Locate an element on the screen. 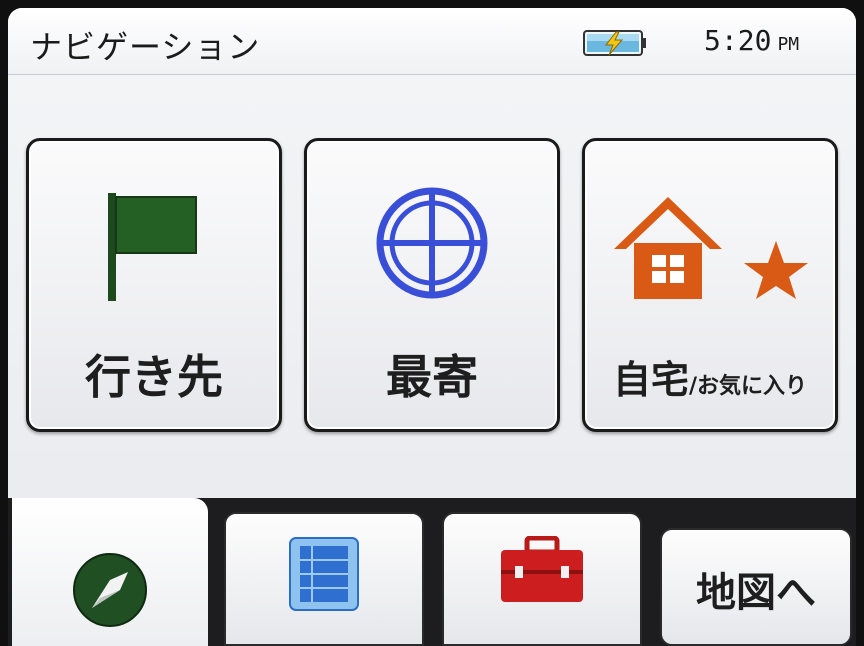 The image size is (864, 646). tab-list is located at coordinates (324, 579).